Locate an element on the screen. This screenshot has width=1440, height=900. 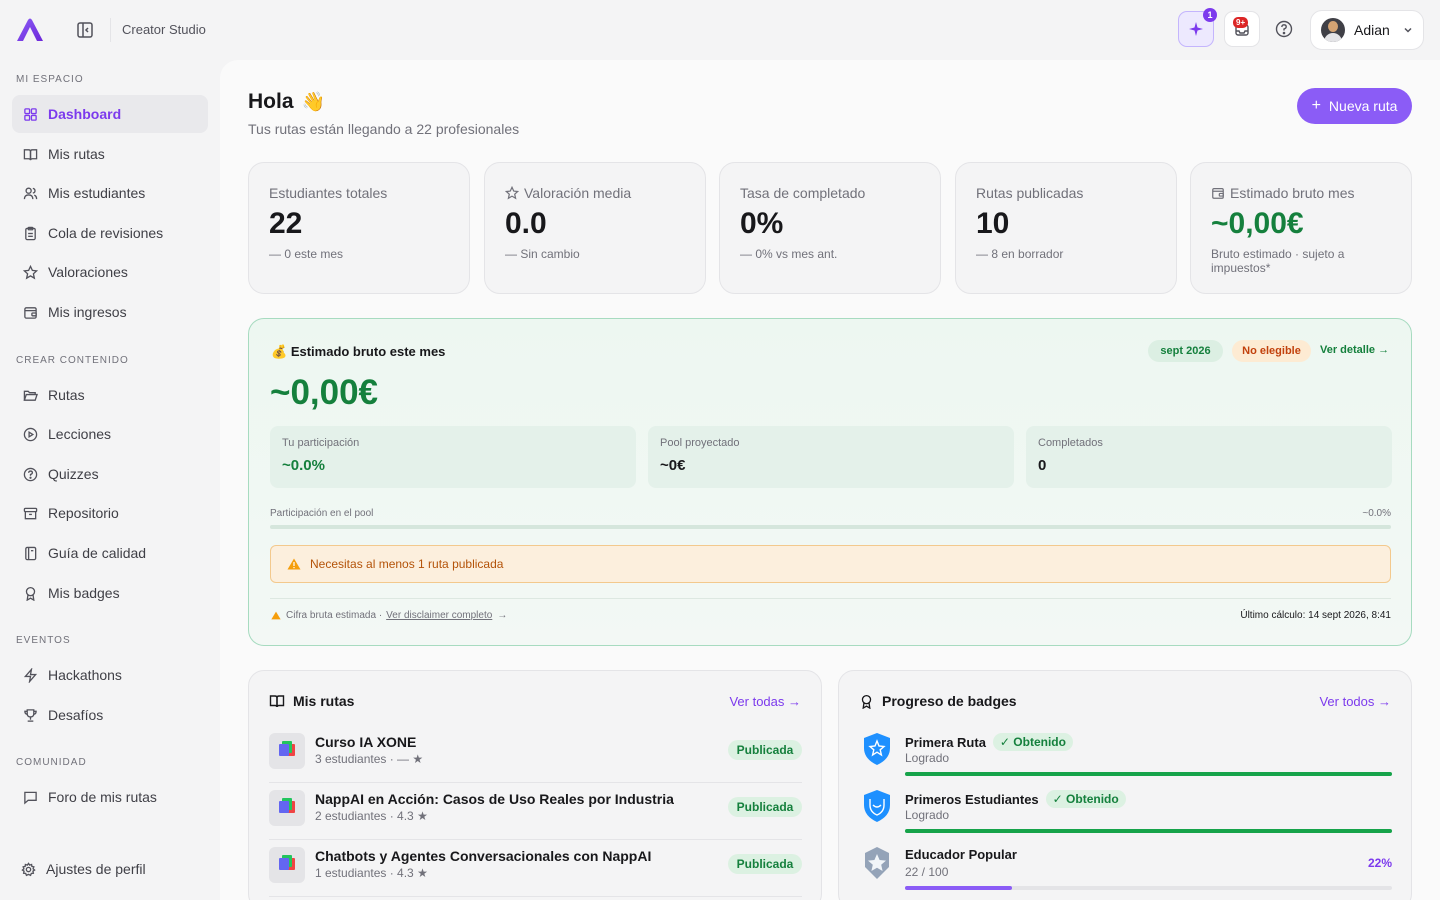
sidebar-item-mis-estudiantes: Mis estudiantes is located at coordinates (110, 193).